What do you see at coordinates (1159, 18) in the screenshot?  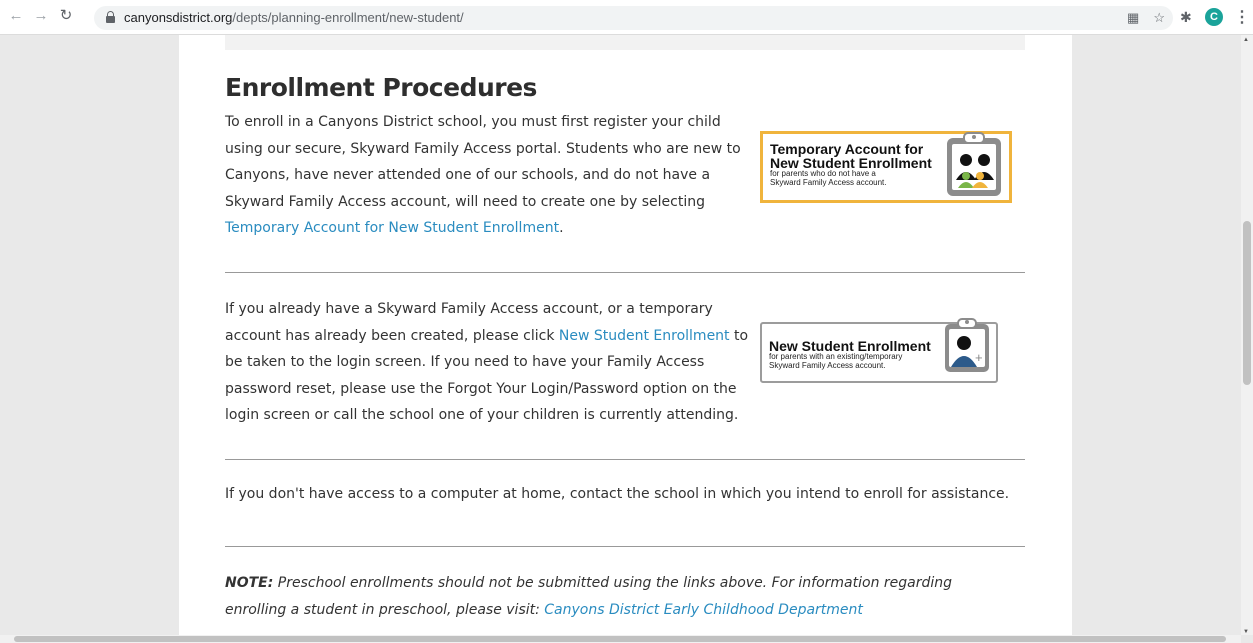 I see `bookmark-star-icon: ☆` at bounding box center [1159, 18].